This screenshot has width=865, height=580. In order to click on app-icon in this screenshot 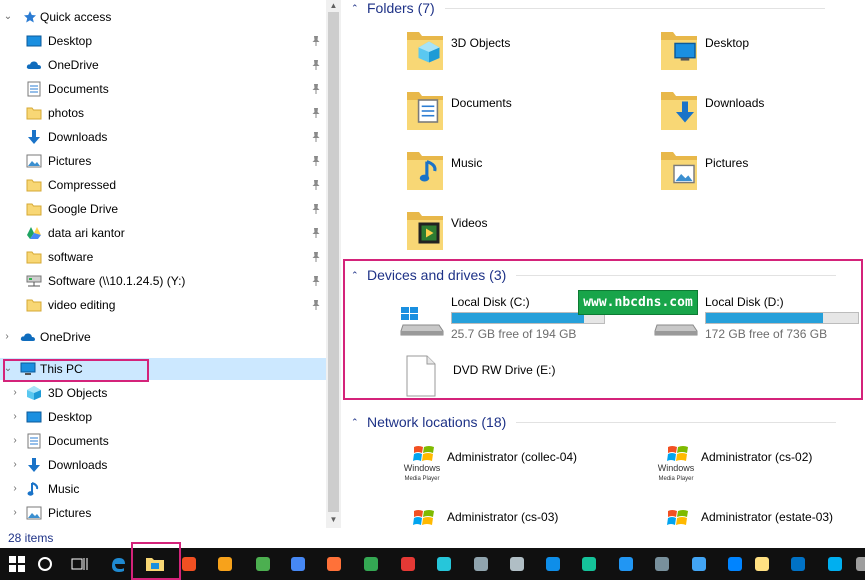, I will do `click(662, 564)`.